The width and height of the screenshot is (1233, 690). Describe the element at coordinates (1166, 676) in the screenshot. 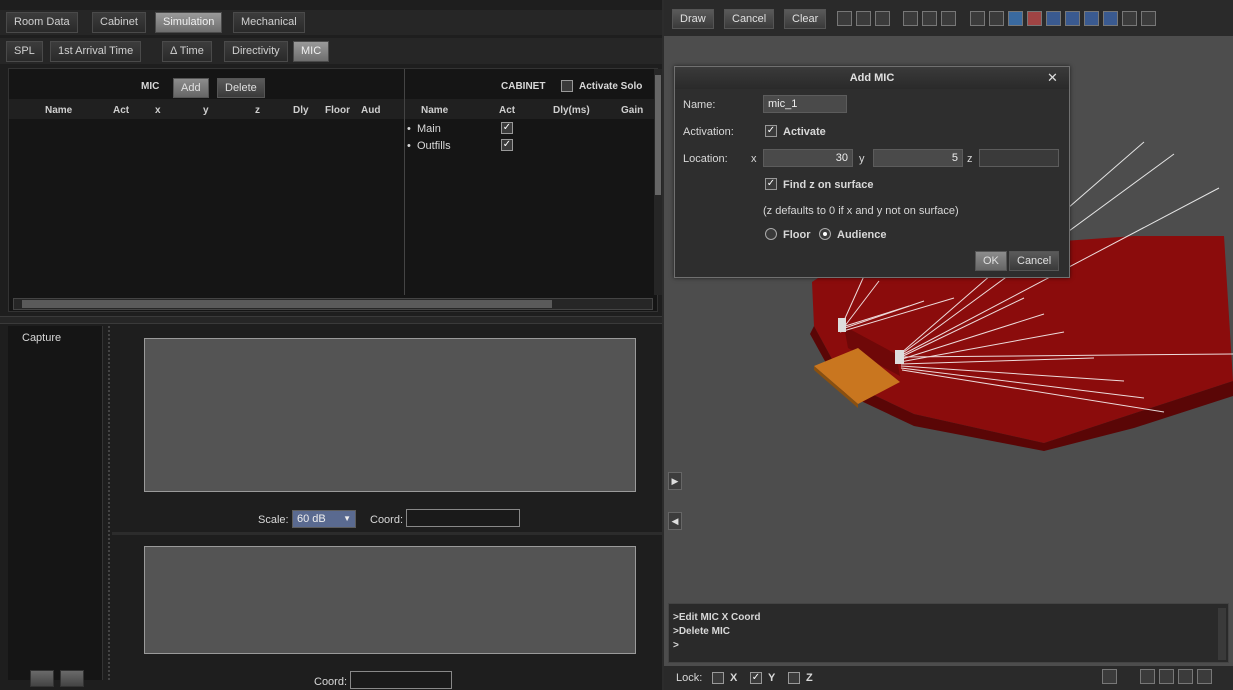

I see `rotate-tool-icon` at that location.